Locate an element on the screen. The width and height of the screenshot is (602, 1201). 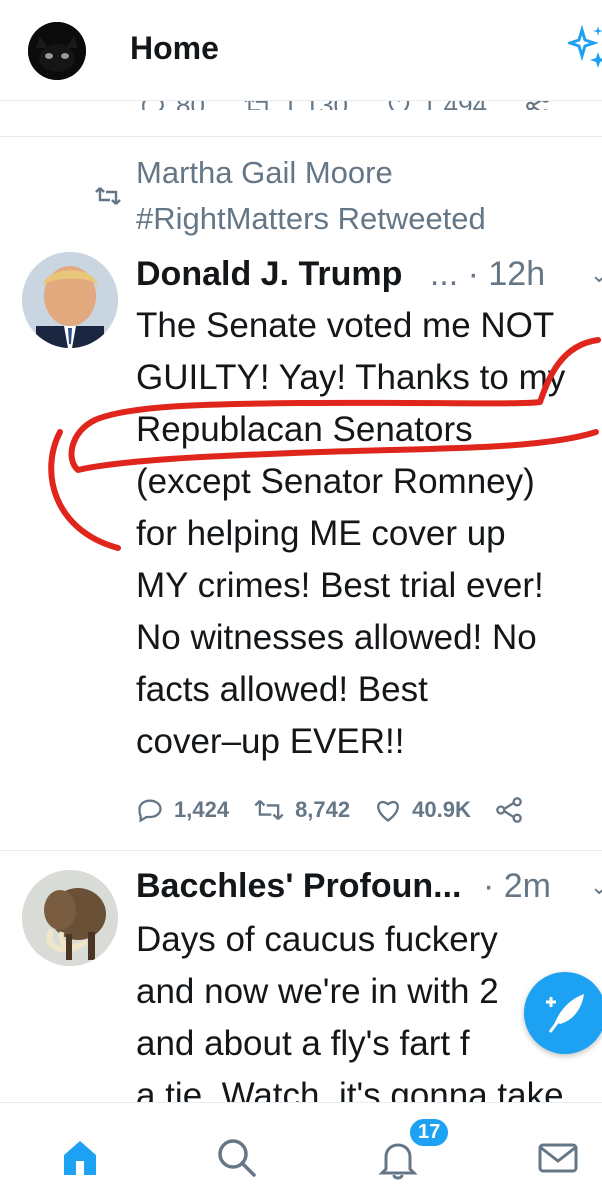
bottom-navigation: 17 is located at coordinates (301, 1151).